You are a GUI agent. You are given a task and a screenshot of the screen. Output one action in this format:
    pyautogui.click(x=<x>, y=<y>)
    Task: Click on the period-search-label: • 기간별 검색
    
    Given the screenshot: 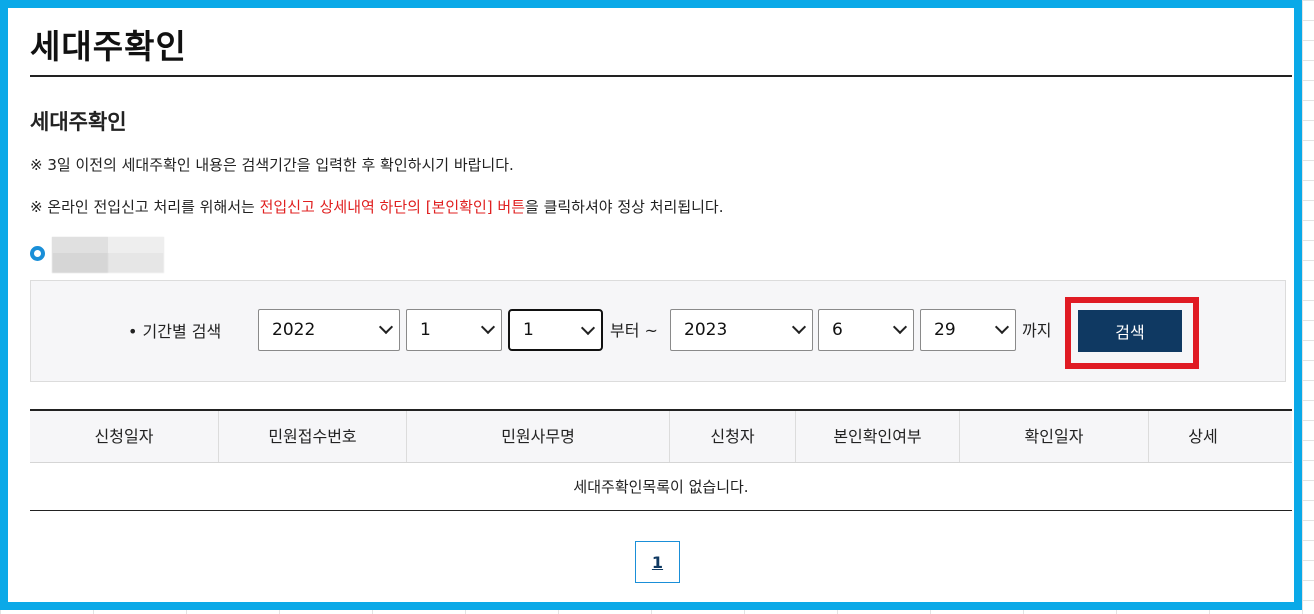 What is the action you would take?
    pyautogui.click(x=175, y=331)
    